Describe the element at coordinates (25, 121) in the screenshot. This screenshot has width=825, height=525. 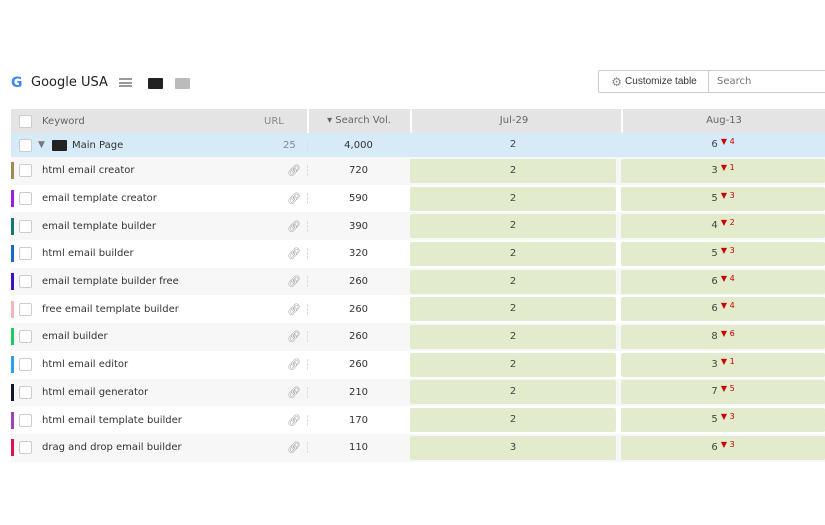
I see `select-all-checkbox` at that location.